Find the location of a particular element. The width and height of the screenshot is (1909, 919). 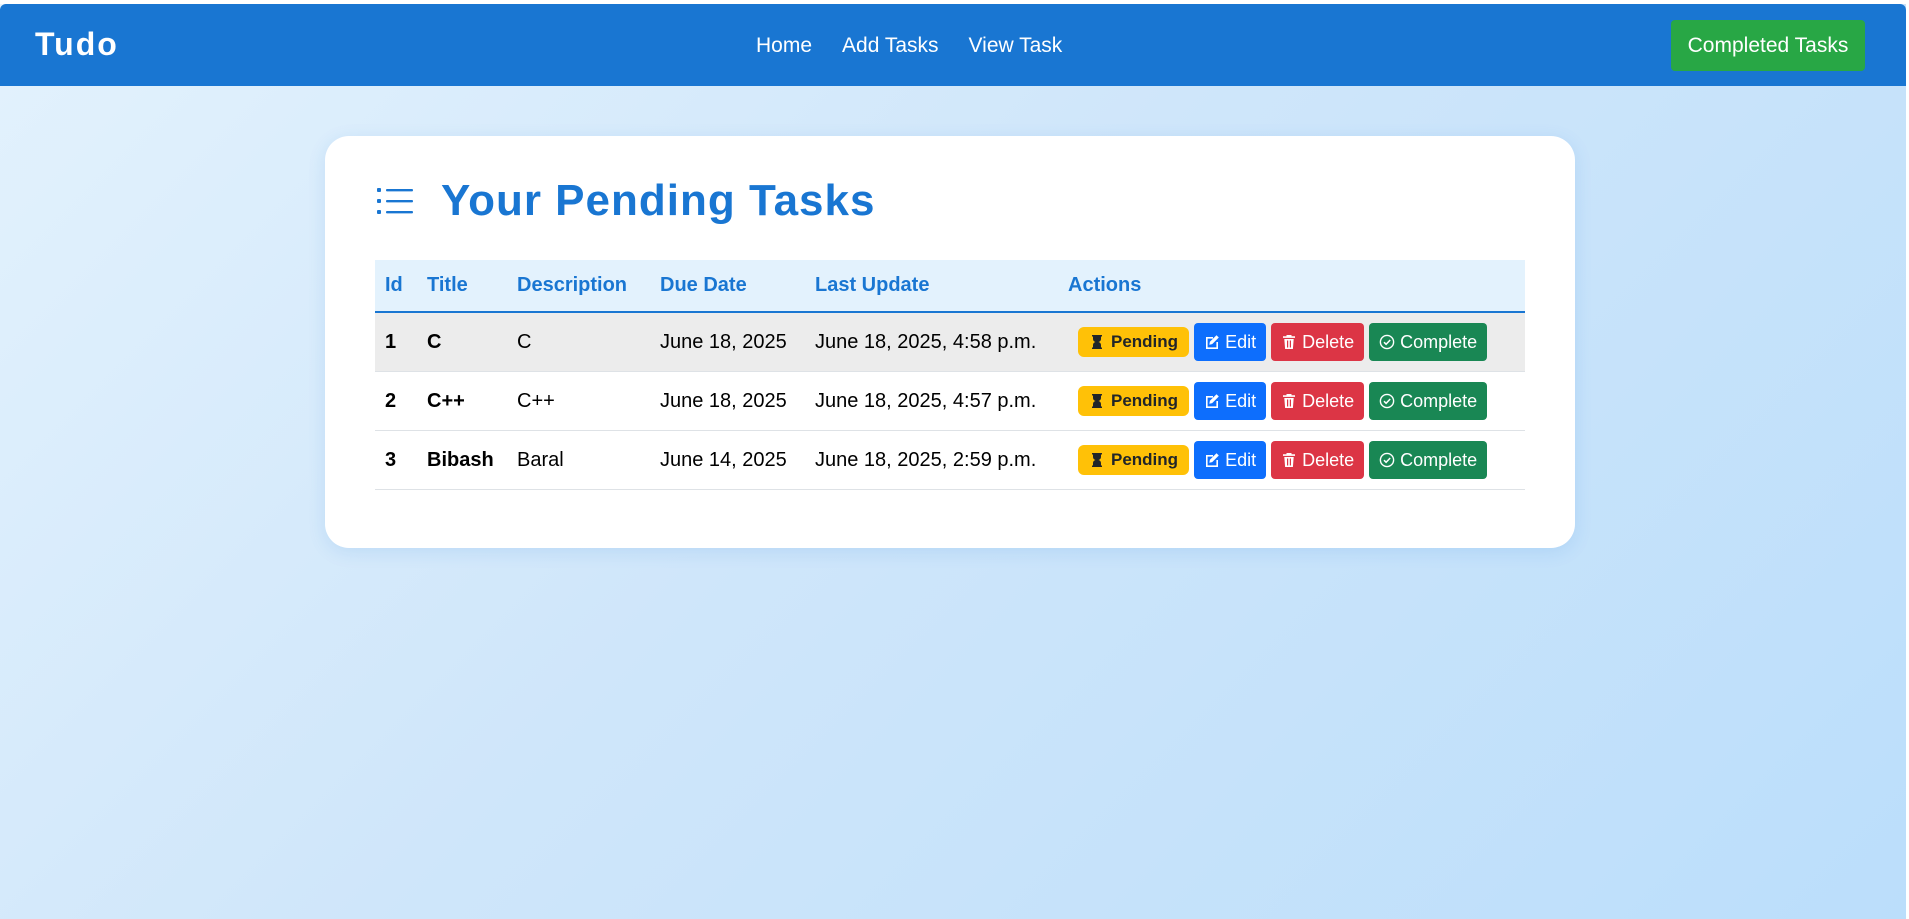

task-last-update: June 18, 2025, 2:59 p.m. is located at coordinates (931, 460).